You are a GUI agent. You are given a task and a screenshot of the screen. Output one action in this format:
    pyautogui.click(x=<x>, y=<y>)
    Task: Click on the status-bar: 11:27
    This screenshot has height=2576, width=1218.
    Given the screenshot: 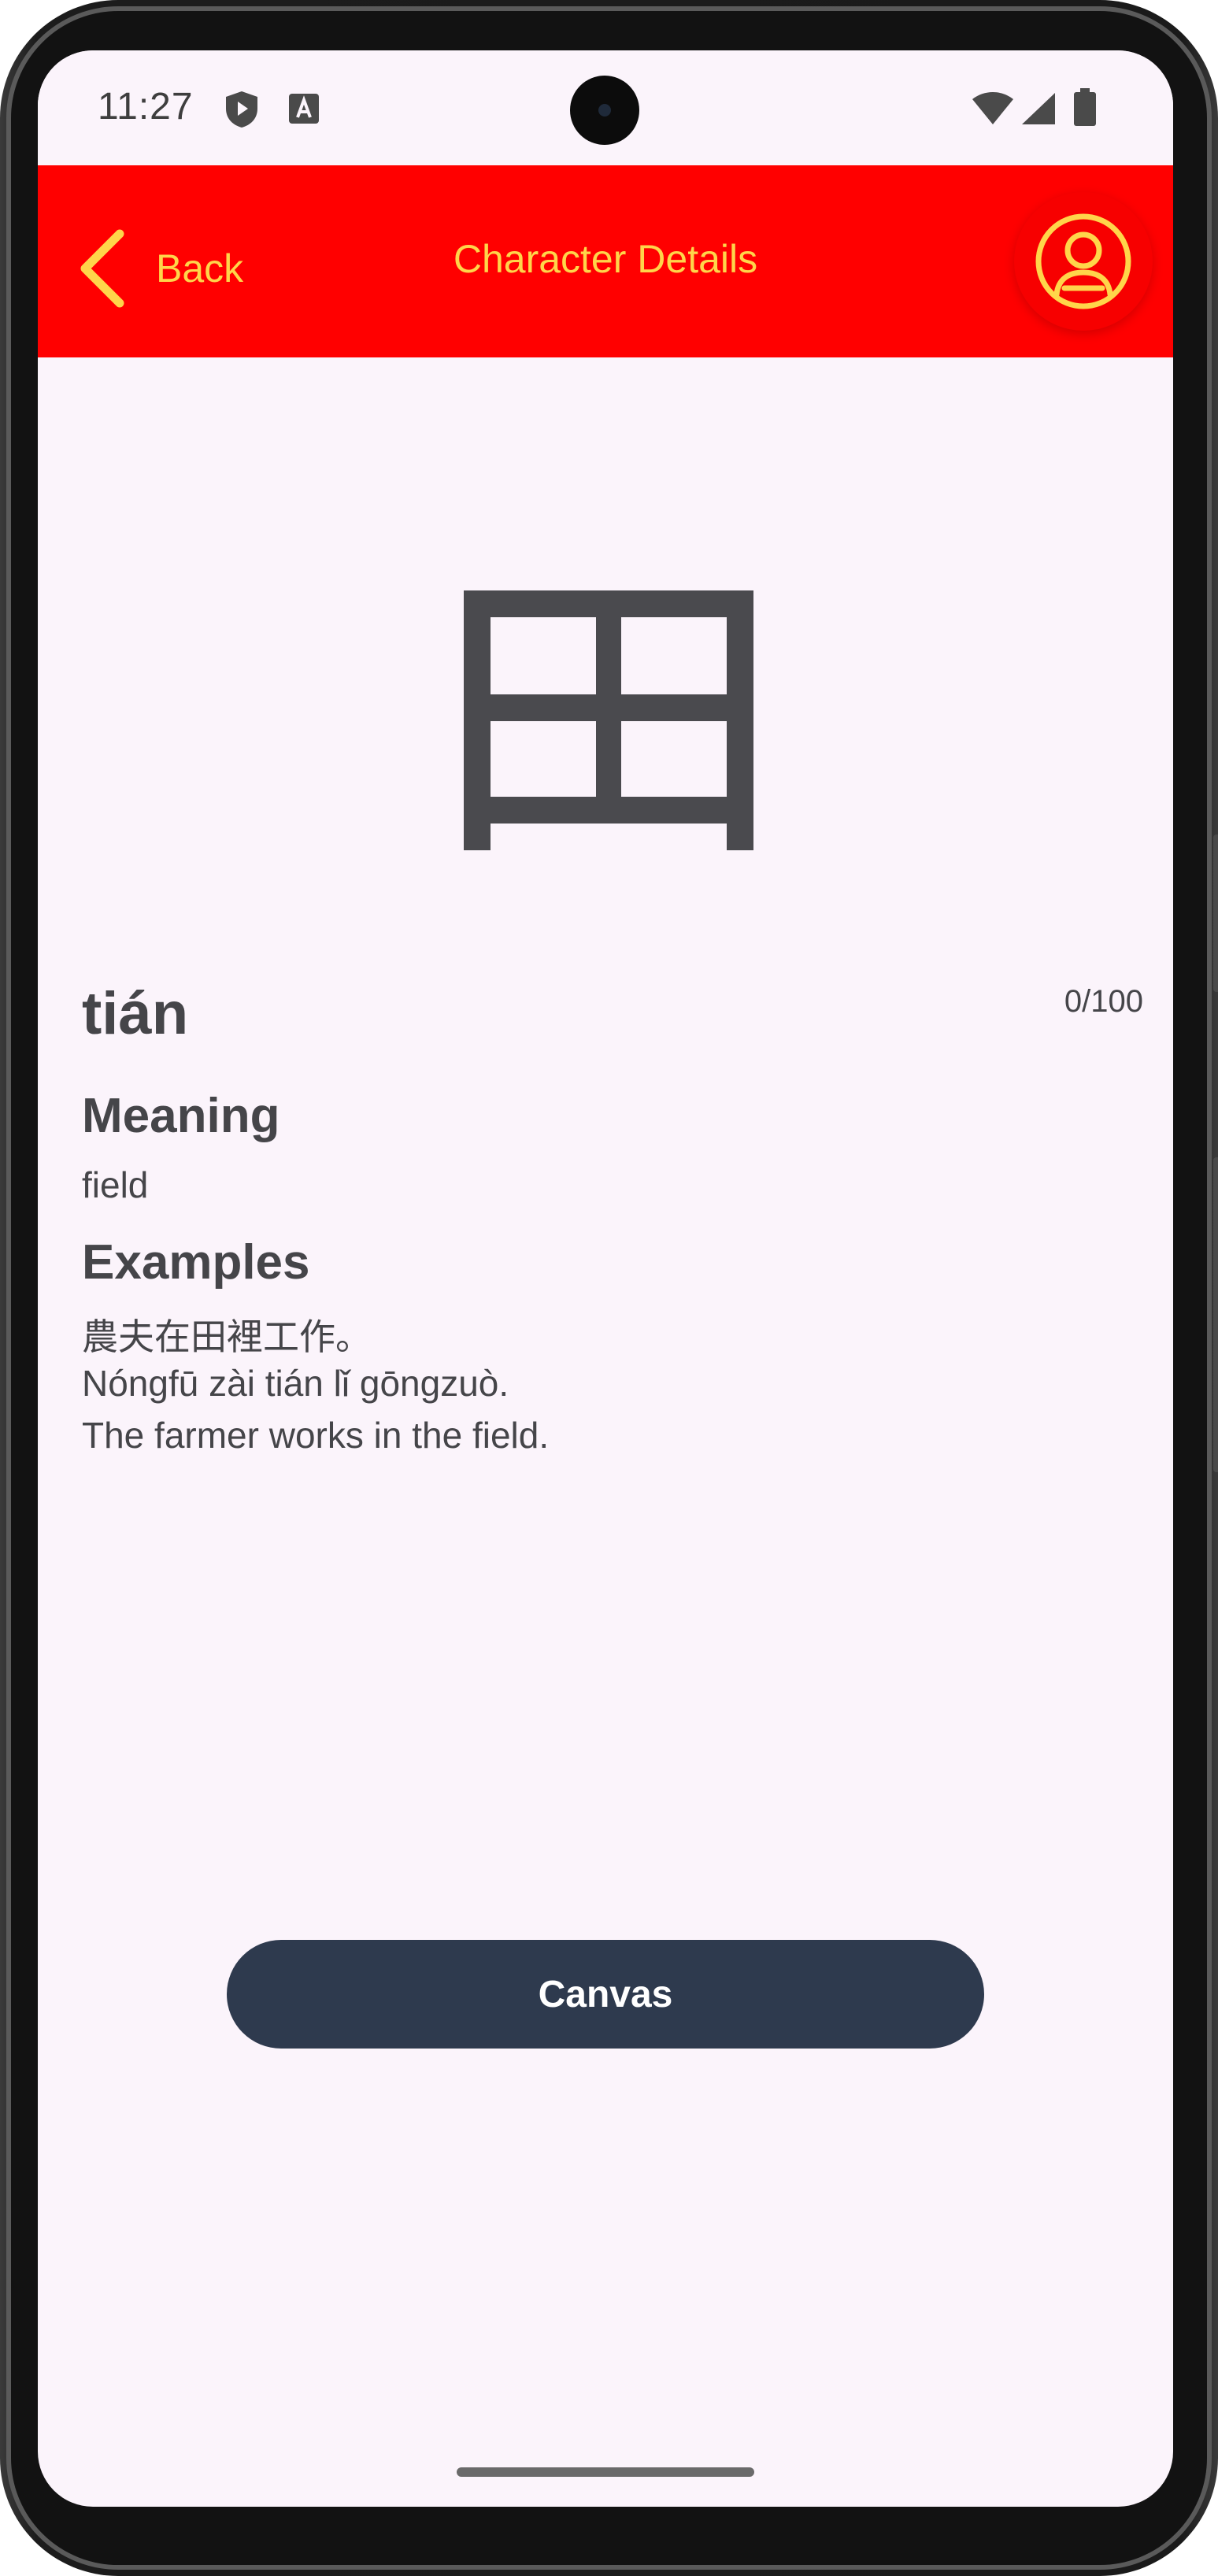 What is the action you would take?
    pyautogui.click(x=605, y=107)
    